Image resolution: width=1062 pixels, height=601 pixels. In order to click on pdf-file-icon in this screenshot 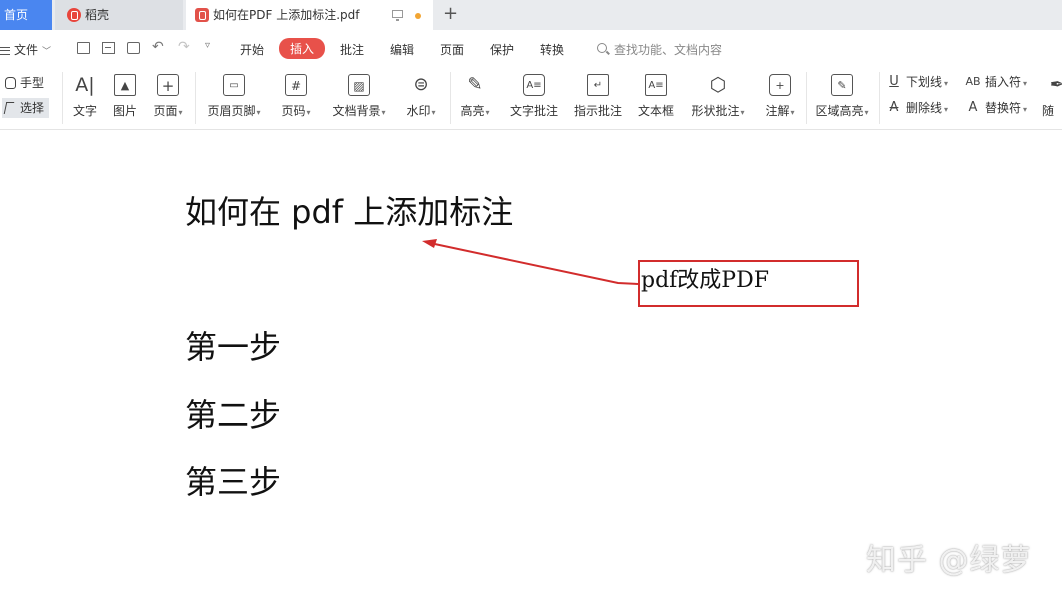, I will do `click(202, 15)`.